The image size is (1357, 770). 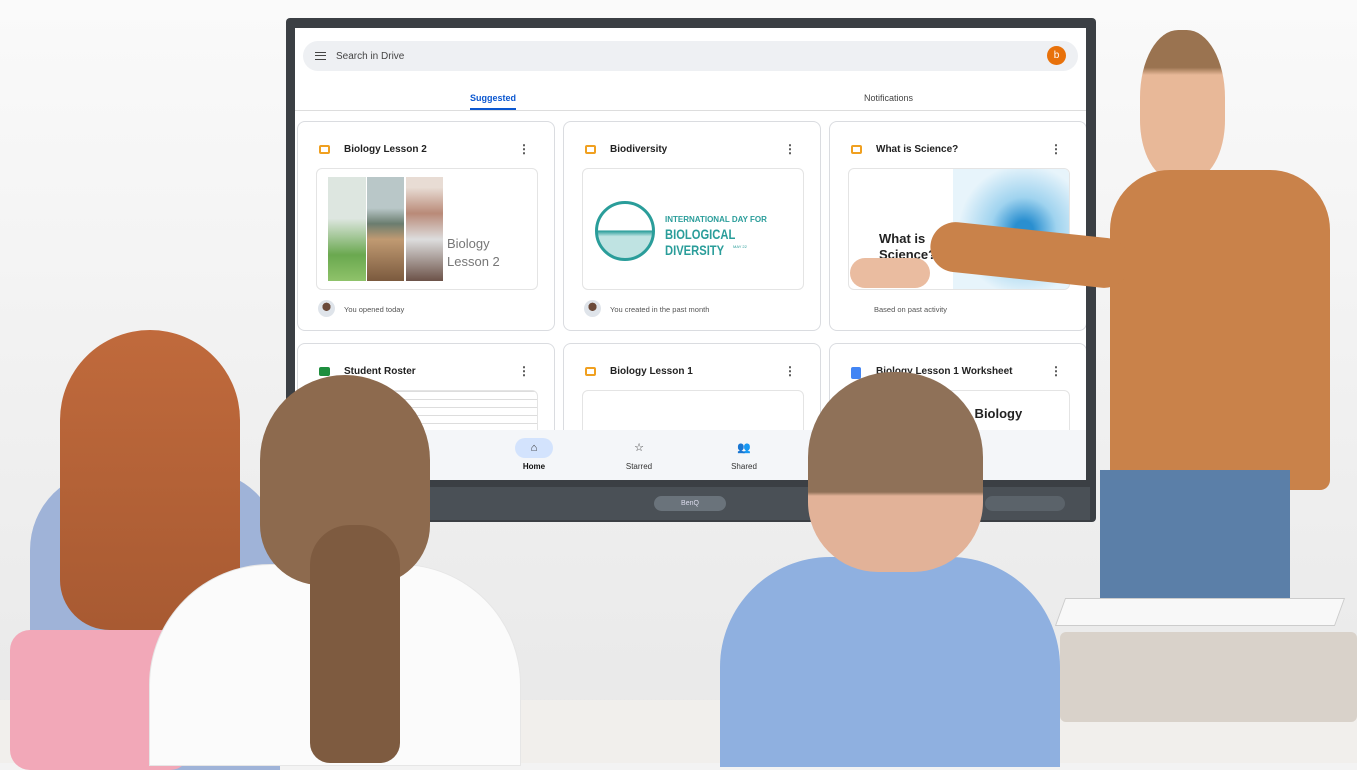 What do you see at coordinates (690, 56) in the screenshot?
I see `search-bar: Search in Drive b` at bounding box center [690, 56].